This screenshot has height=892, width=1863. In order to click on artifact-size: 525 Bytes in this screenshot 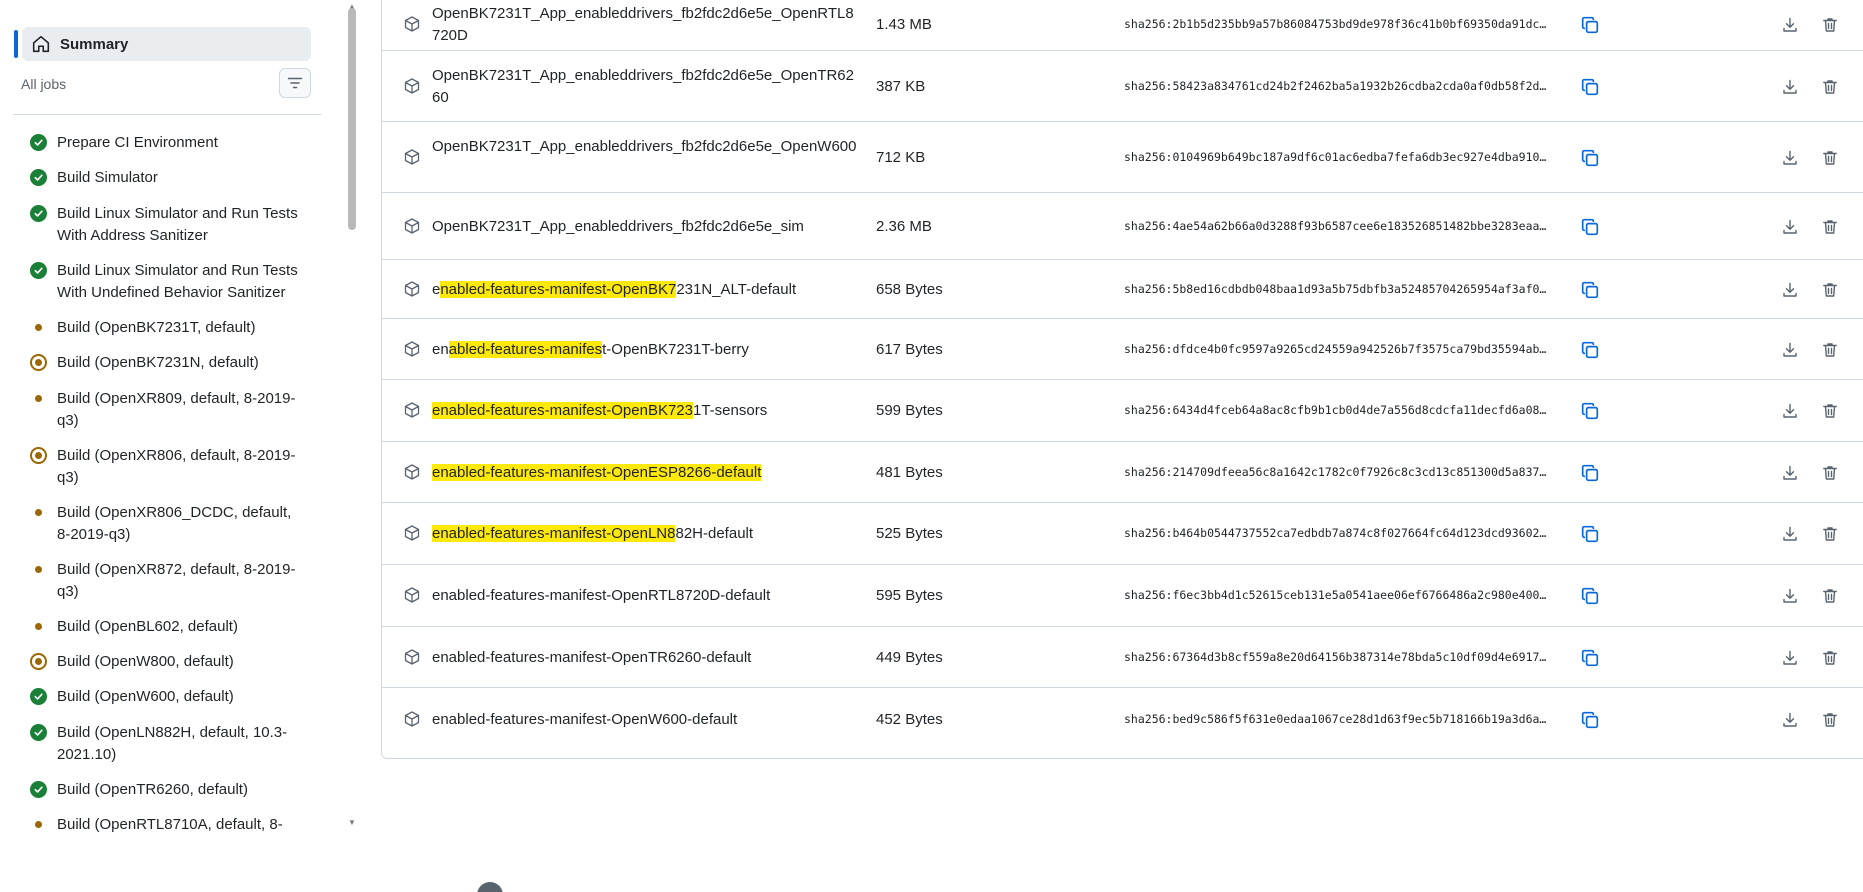, I will do `click(909, 533)`.